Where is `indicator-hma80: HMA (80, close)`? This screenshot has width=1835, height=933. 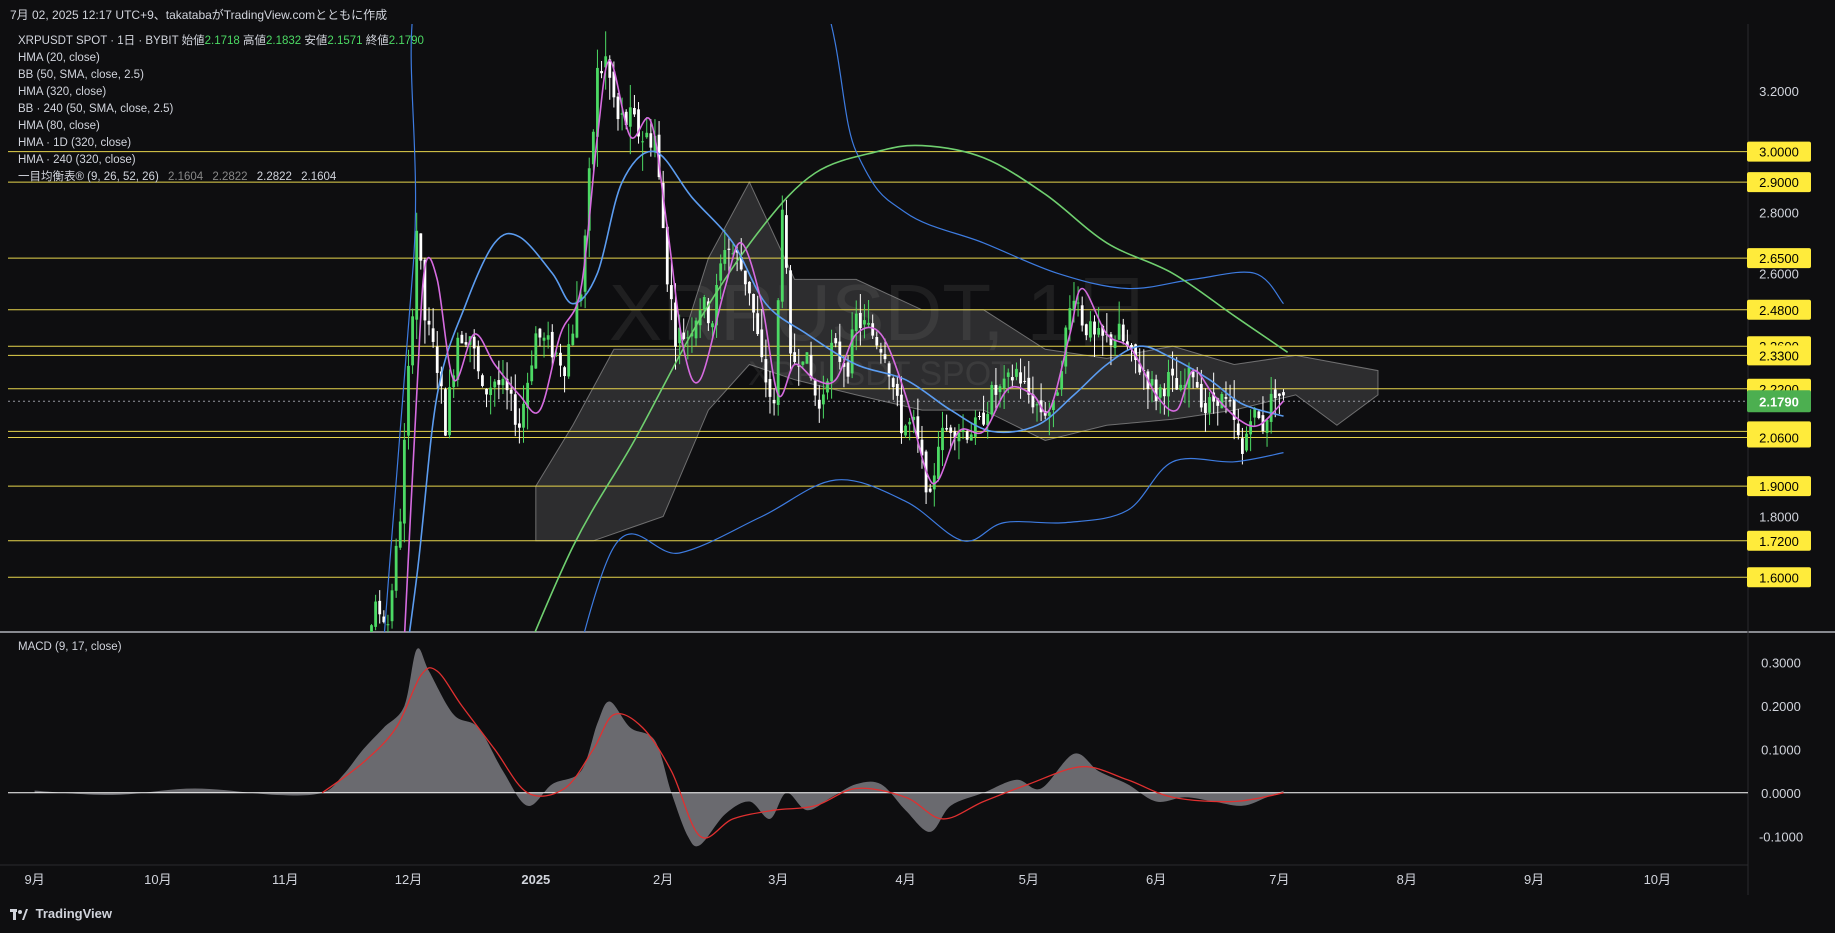
indicator-hma80: HMA (80, close) is located at coordinates (221, 126).